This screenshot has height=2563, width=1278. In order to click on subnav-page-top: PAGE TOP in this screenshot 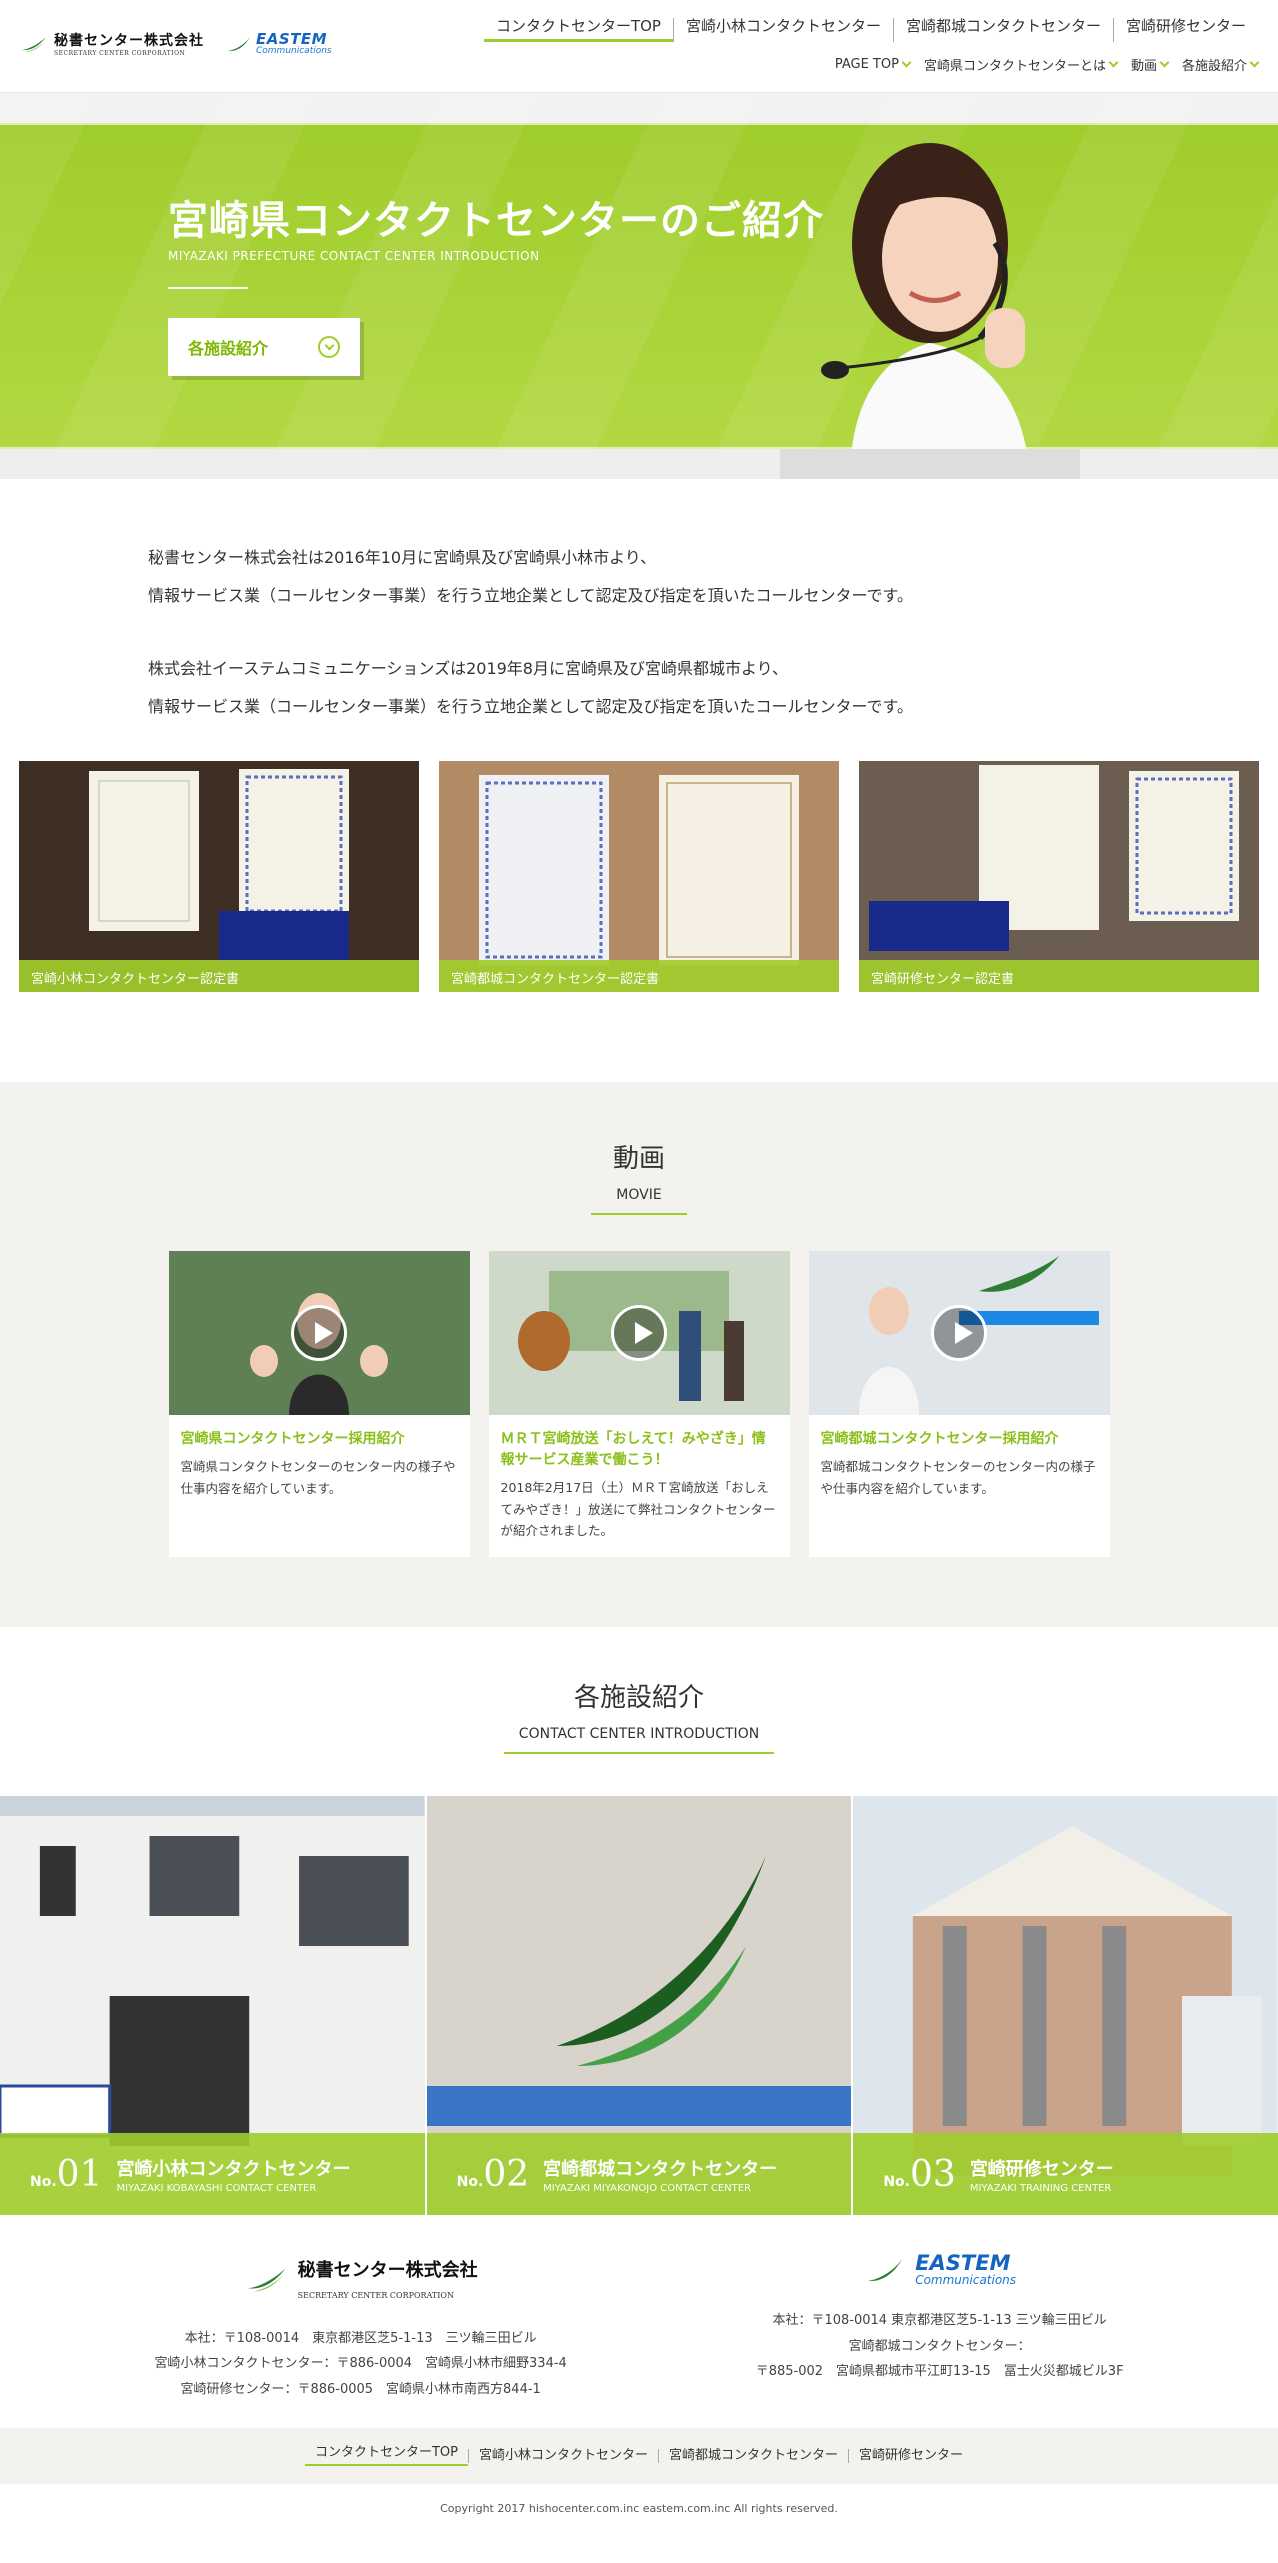, I will do `click(873, 64)`.